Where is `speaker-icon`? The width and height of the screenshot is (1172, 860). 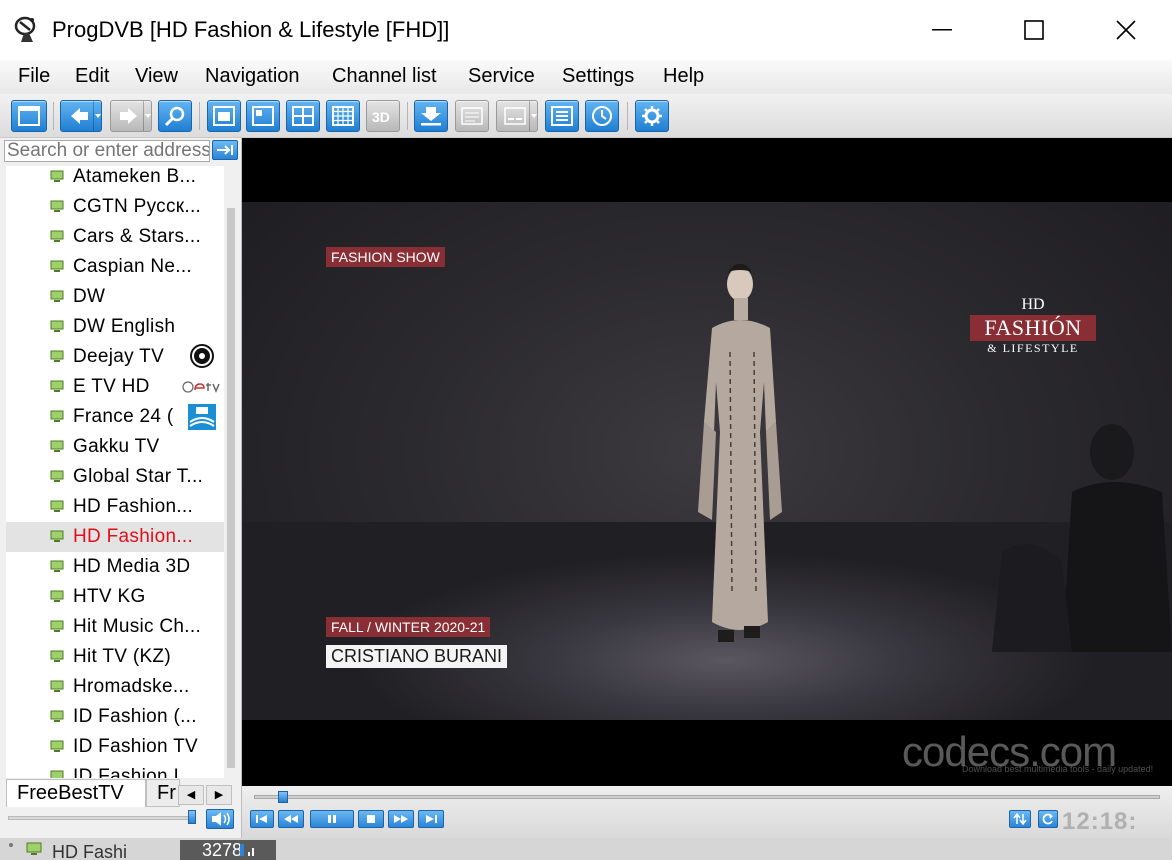
speaker-icon is located at coordinates (221, 819).